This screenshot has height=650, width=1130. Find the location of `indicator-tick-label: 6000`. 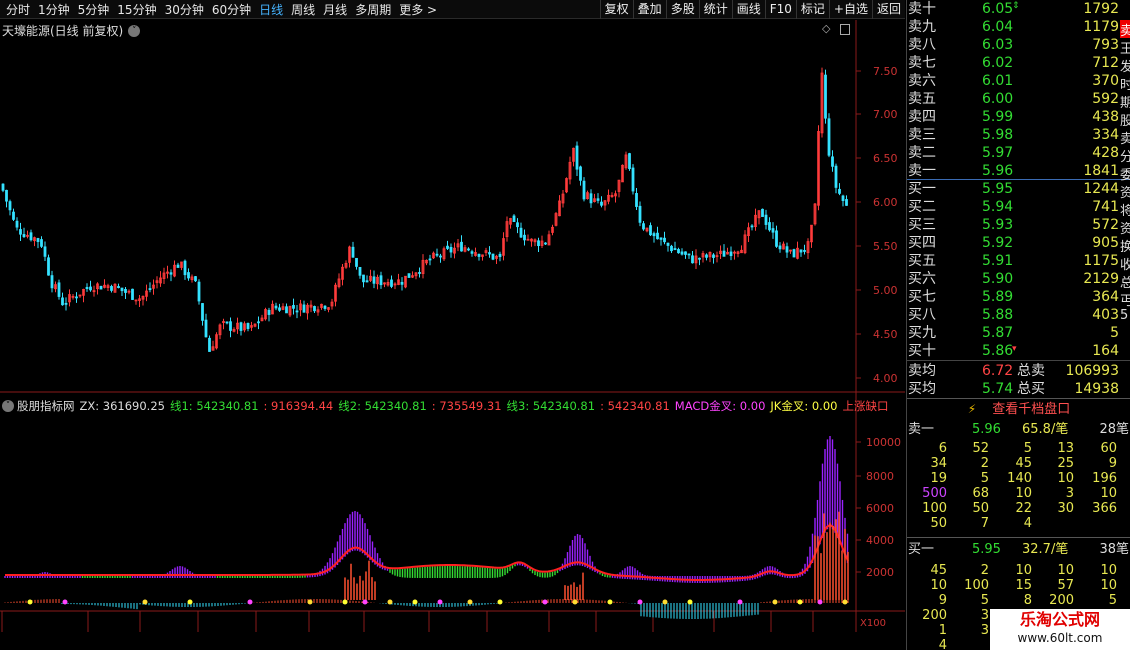

indicator-tick-label: 6000 is located at coordinates (880, 508).